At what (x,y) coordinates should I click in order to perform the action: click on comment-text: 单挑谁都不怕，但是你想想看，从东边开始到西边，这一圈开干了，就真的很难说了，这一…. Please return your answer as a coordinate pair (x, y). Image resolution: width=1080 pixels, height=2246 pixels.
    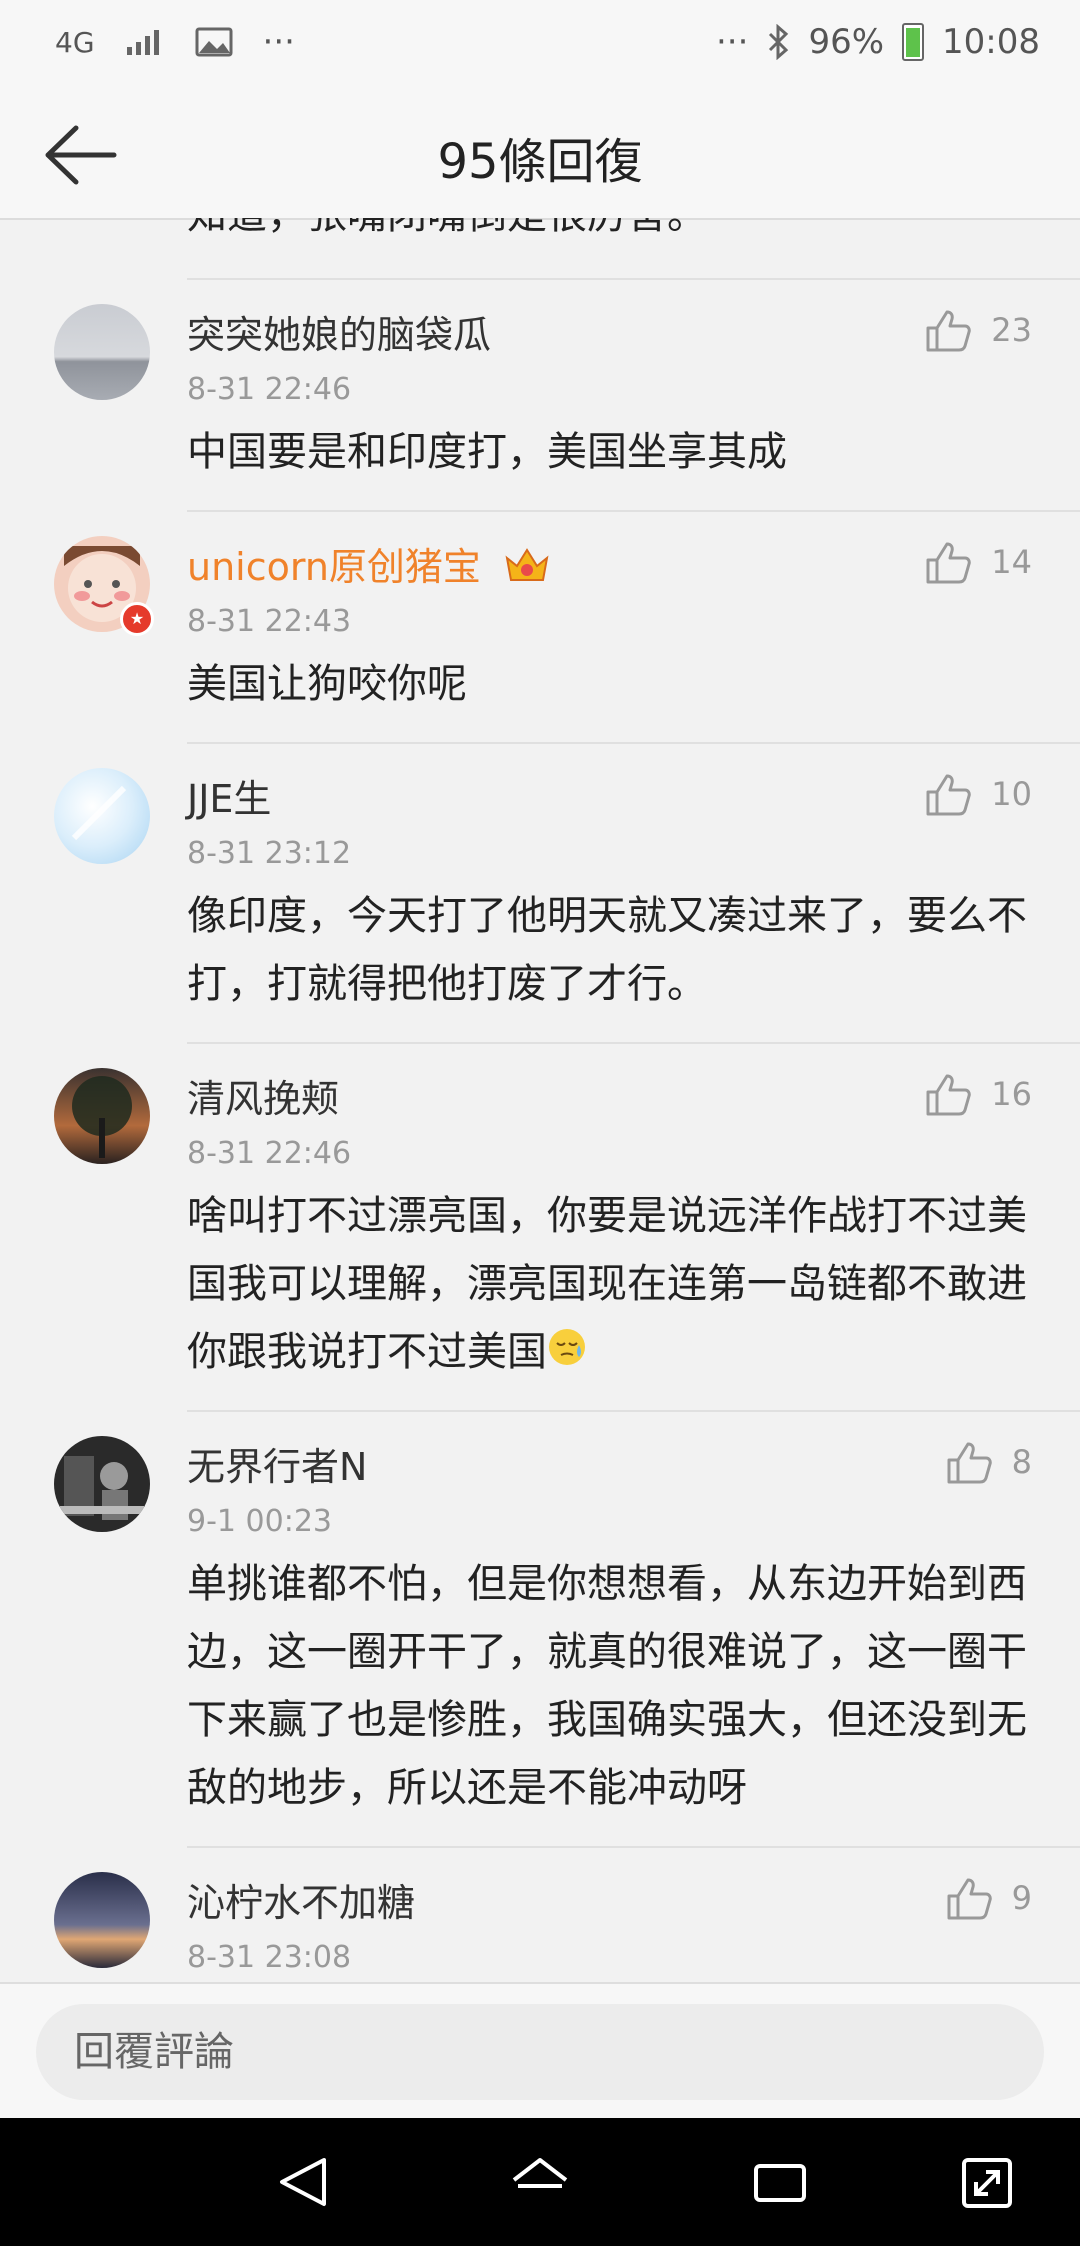
    Looking at the image, I should click on (607, 1686).